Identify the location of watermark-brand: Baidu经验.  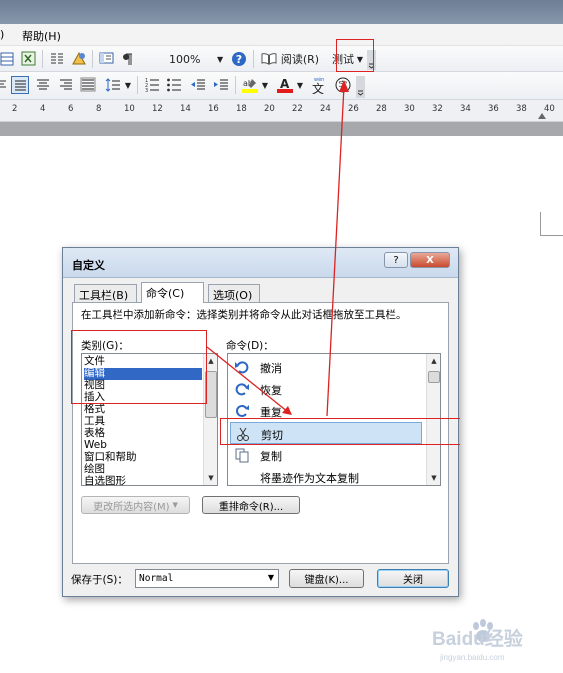
(477, 639).